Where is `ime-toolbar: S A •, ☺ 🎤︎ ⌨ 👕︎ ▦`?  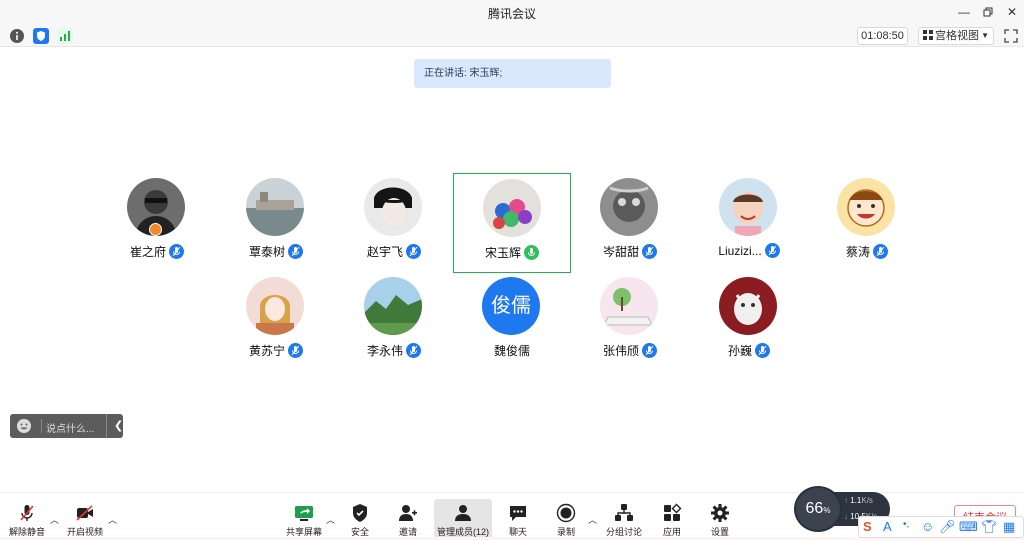 ime-toolbar: S A •, ☺ 🎤︎ ⌨ 👕︎ ▦ is located at coordinates (941, 527).